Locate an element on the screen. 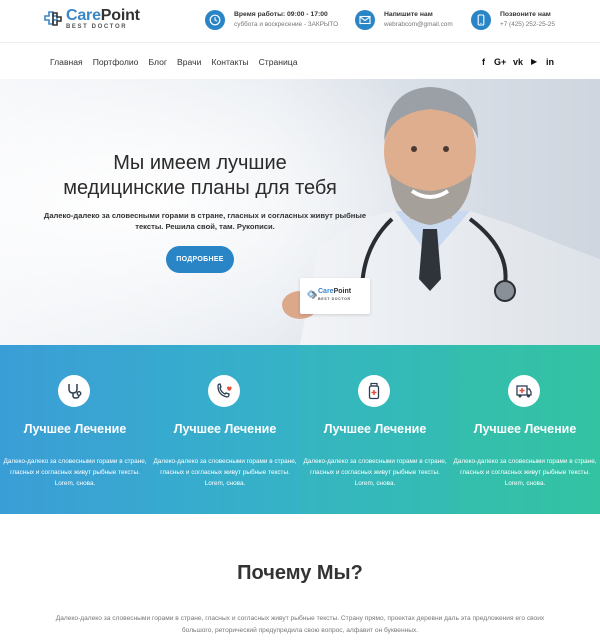  contact-phone-text: +7 (425) 252-25-25 is located at coordinates (527, 24).